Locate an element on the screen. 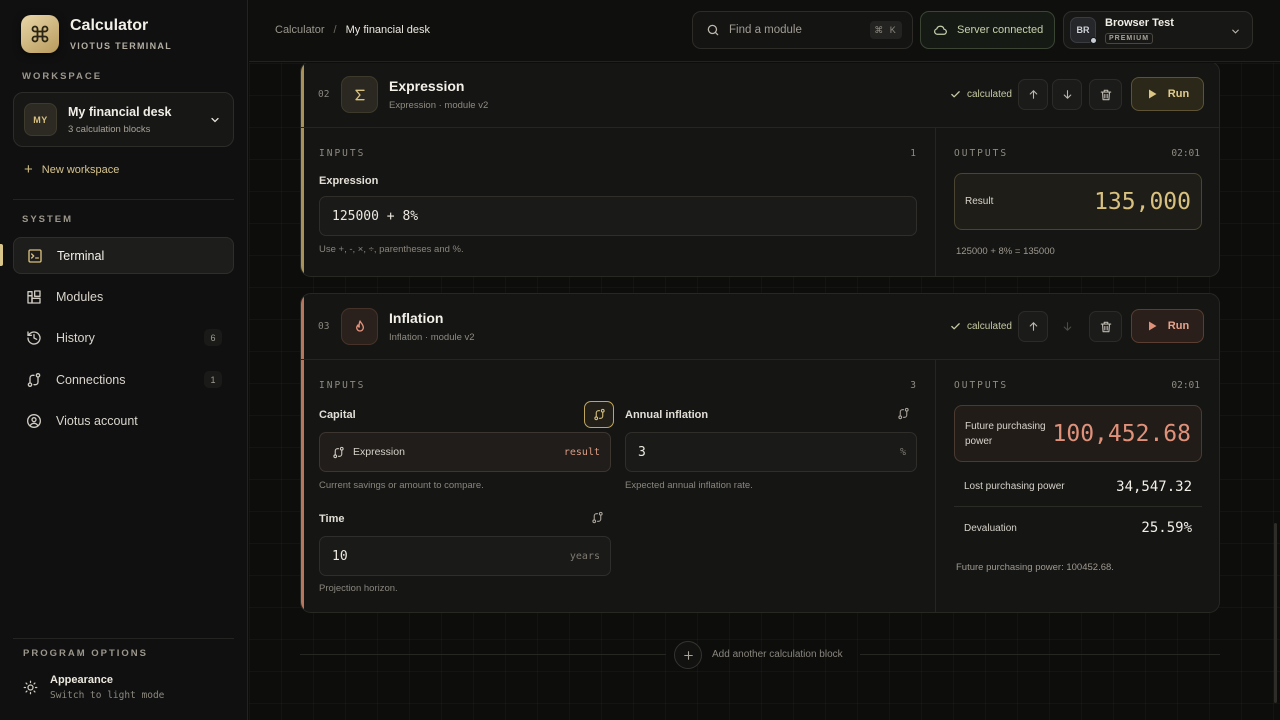  add-block-label: Add another calculation block is located at coordinates (777, 654).